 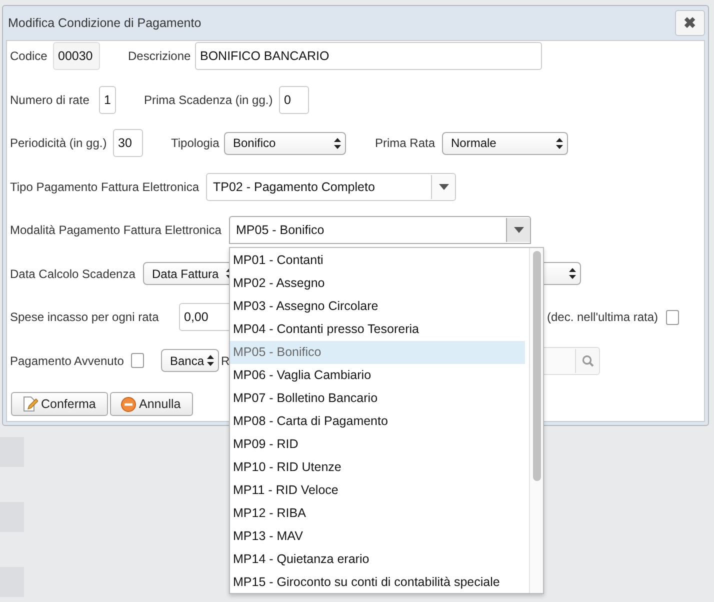 I want to click on field-label: Numero di rate, so click(x=50, y=99).